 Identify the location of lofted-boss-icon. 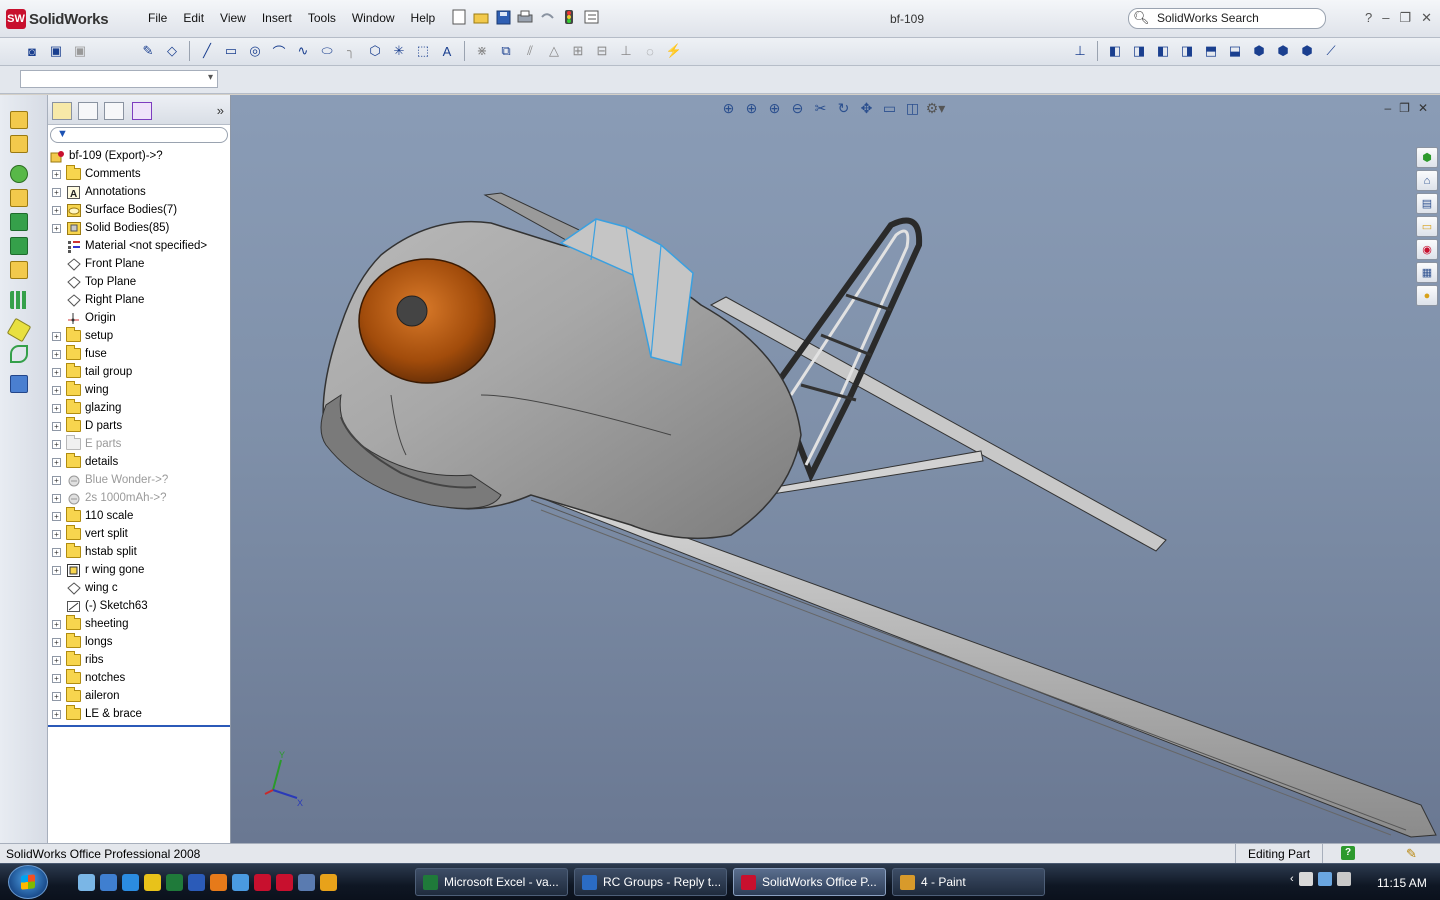
(19, 198).